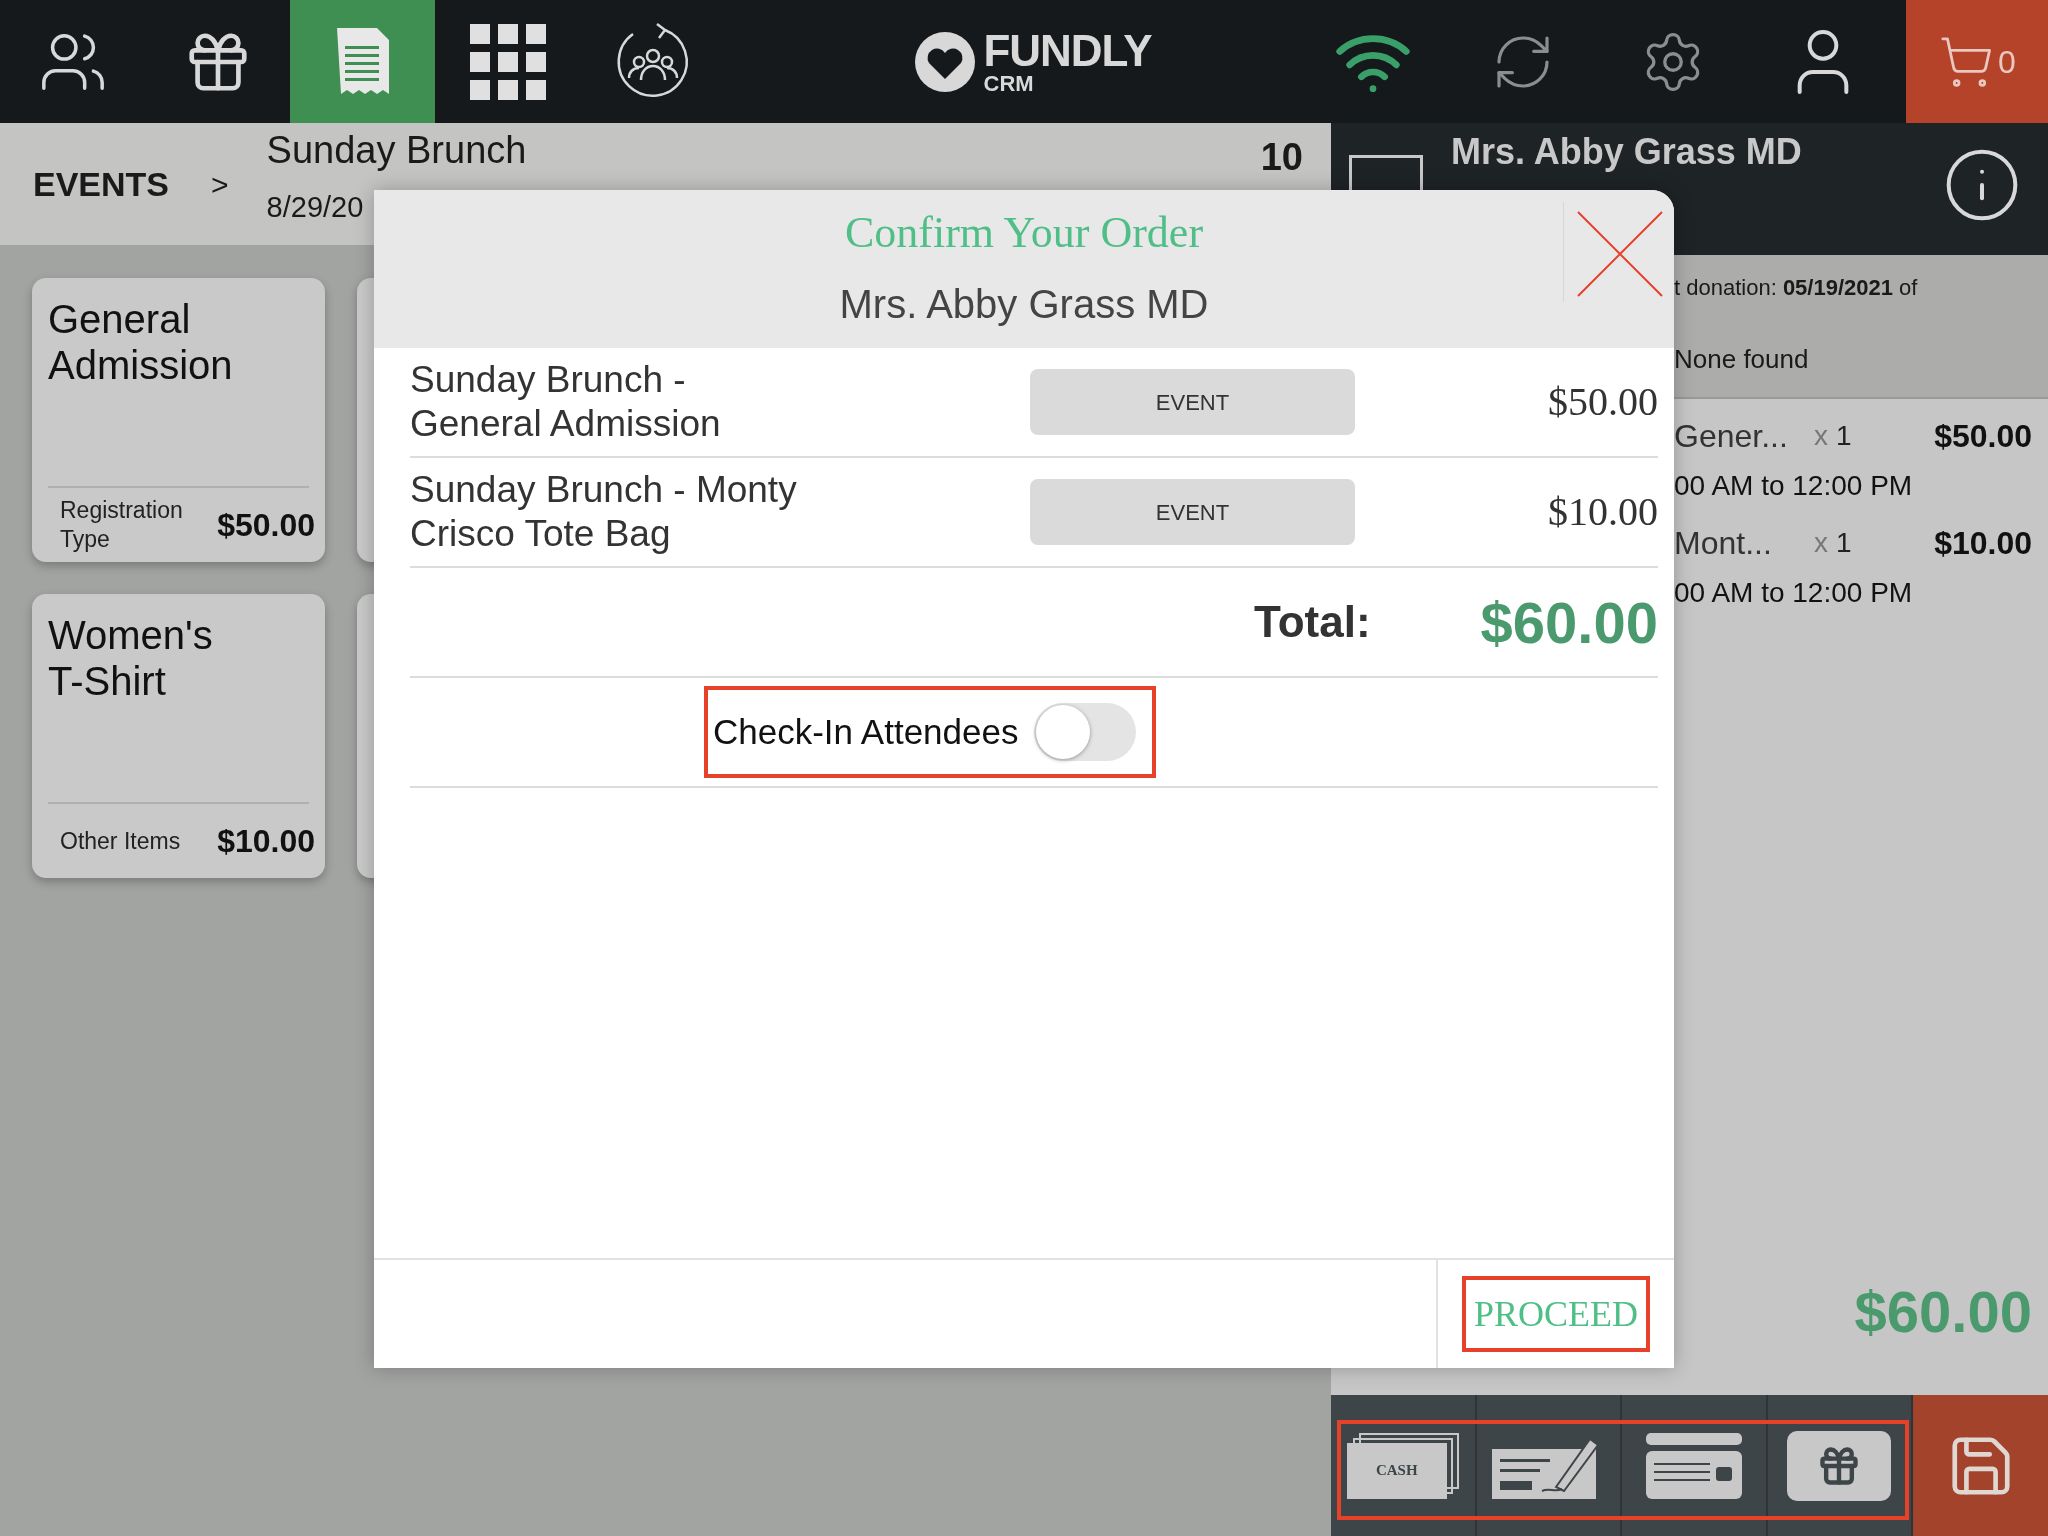 The image size is (2048, 1536). What do you see at coordinates (507, 61) in the screenshot?
I see `grid-icon` at bounding box center [507, 61].